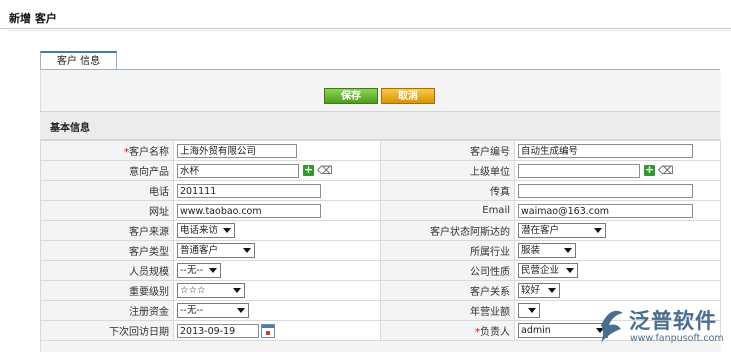 The image size is (731, 352). What do you see at coordinates (447, 250) in the screenshot?
I see `industry-label: 所属行业` at bounding box center [447, 250].